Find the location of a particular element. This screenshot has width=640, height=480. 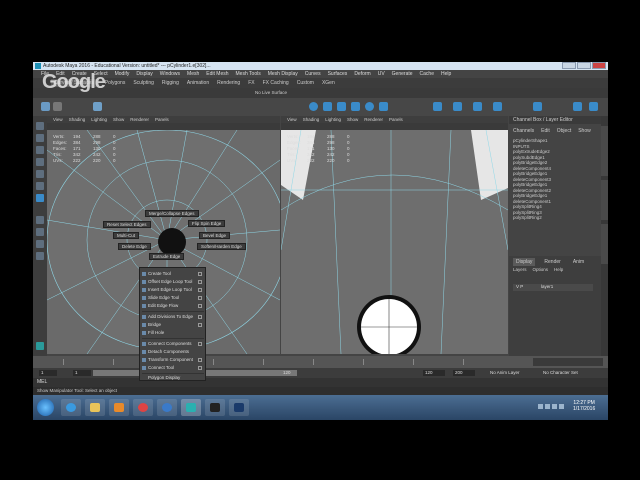

menu-cache: Cache is located at coordinates (427, 74).